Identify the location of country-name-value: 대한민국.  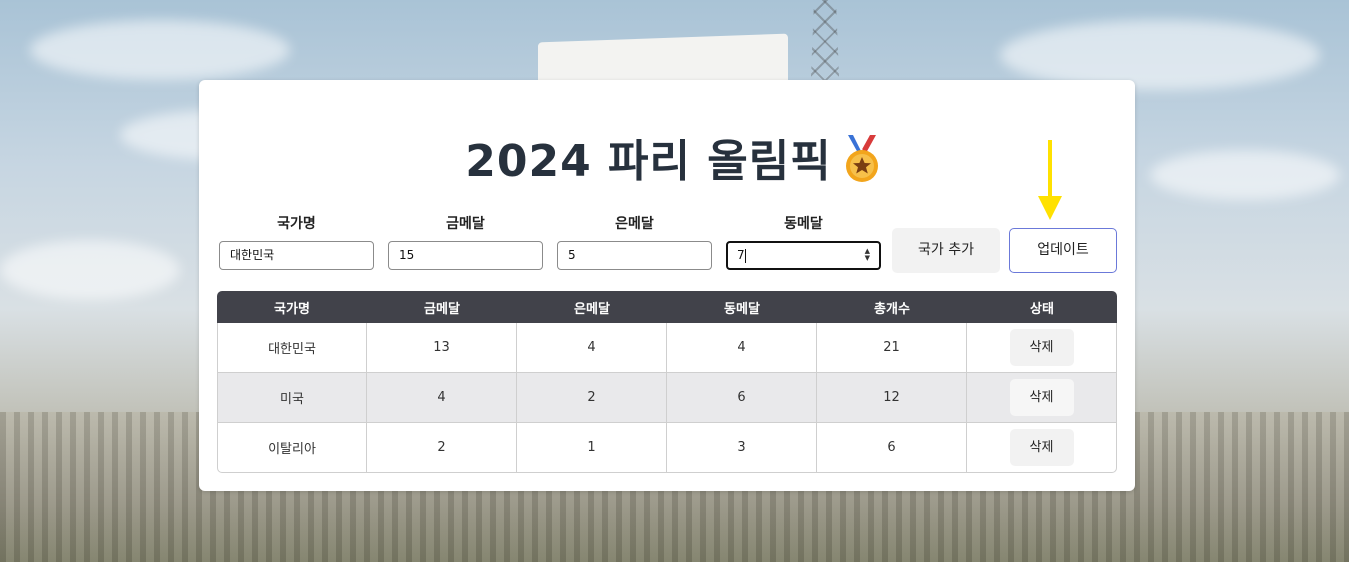
(252, 255).